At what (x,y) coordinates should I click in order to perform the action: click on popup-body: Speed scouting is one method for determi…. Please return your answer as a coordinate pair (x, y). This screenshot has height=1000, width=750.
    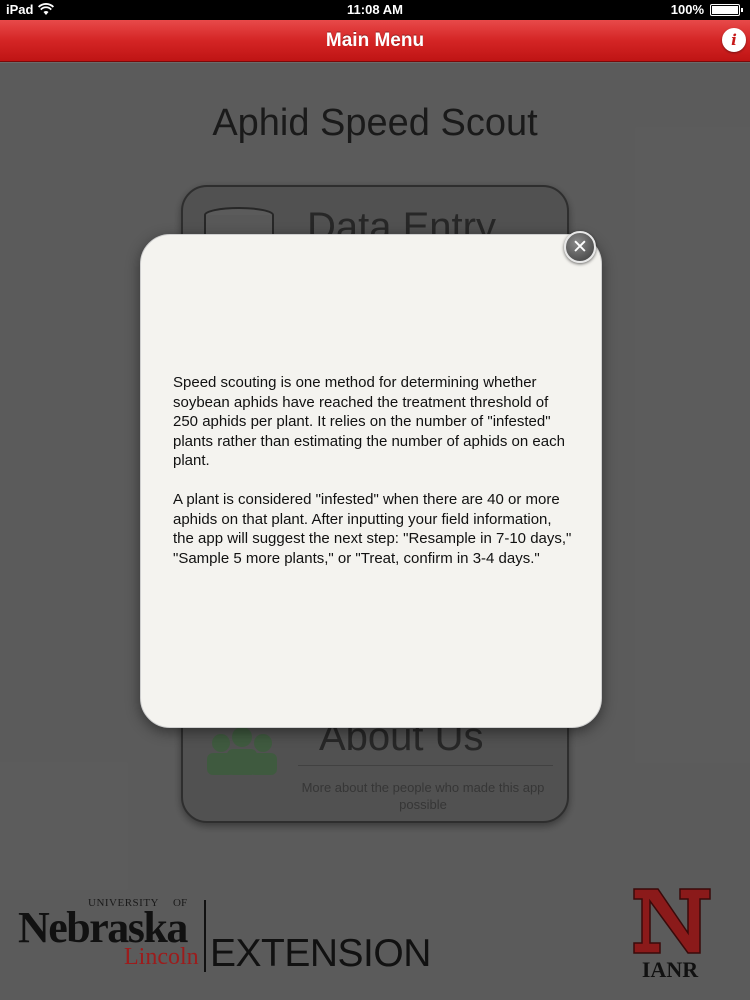
    Looking at the image, I should click on (373, 480).